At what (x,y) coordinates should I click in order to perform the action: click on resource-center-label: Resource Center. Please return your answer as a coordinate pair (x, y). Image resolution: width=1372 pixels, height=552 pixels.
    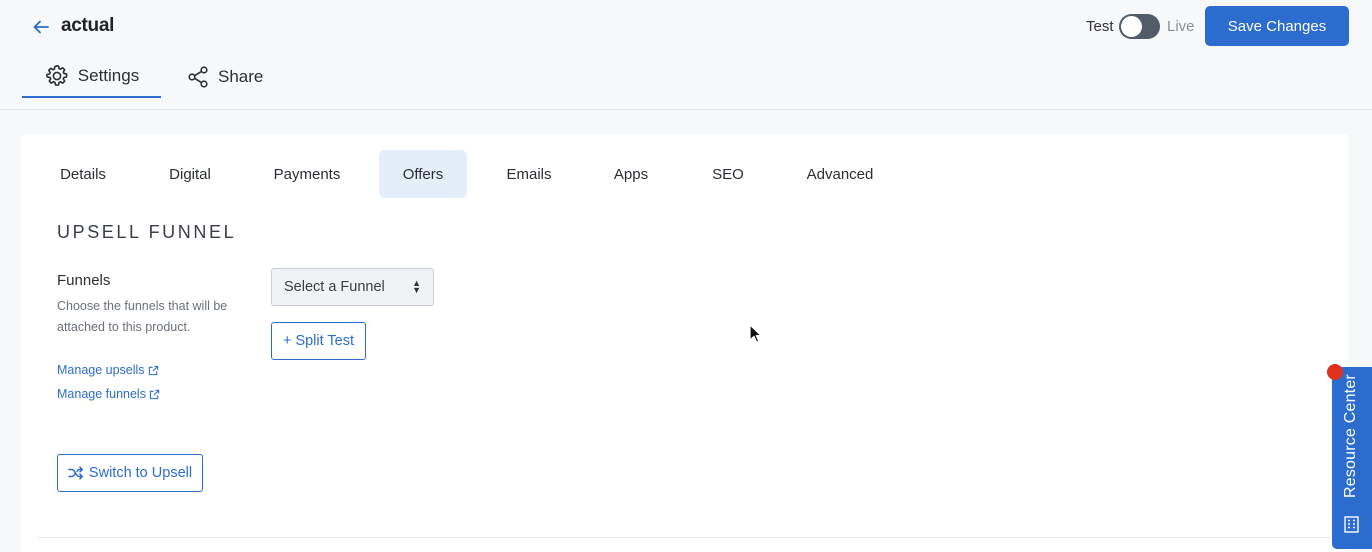
    Looking at the image, I should click on (1350, 436).